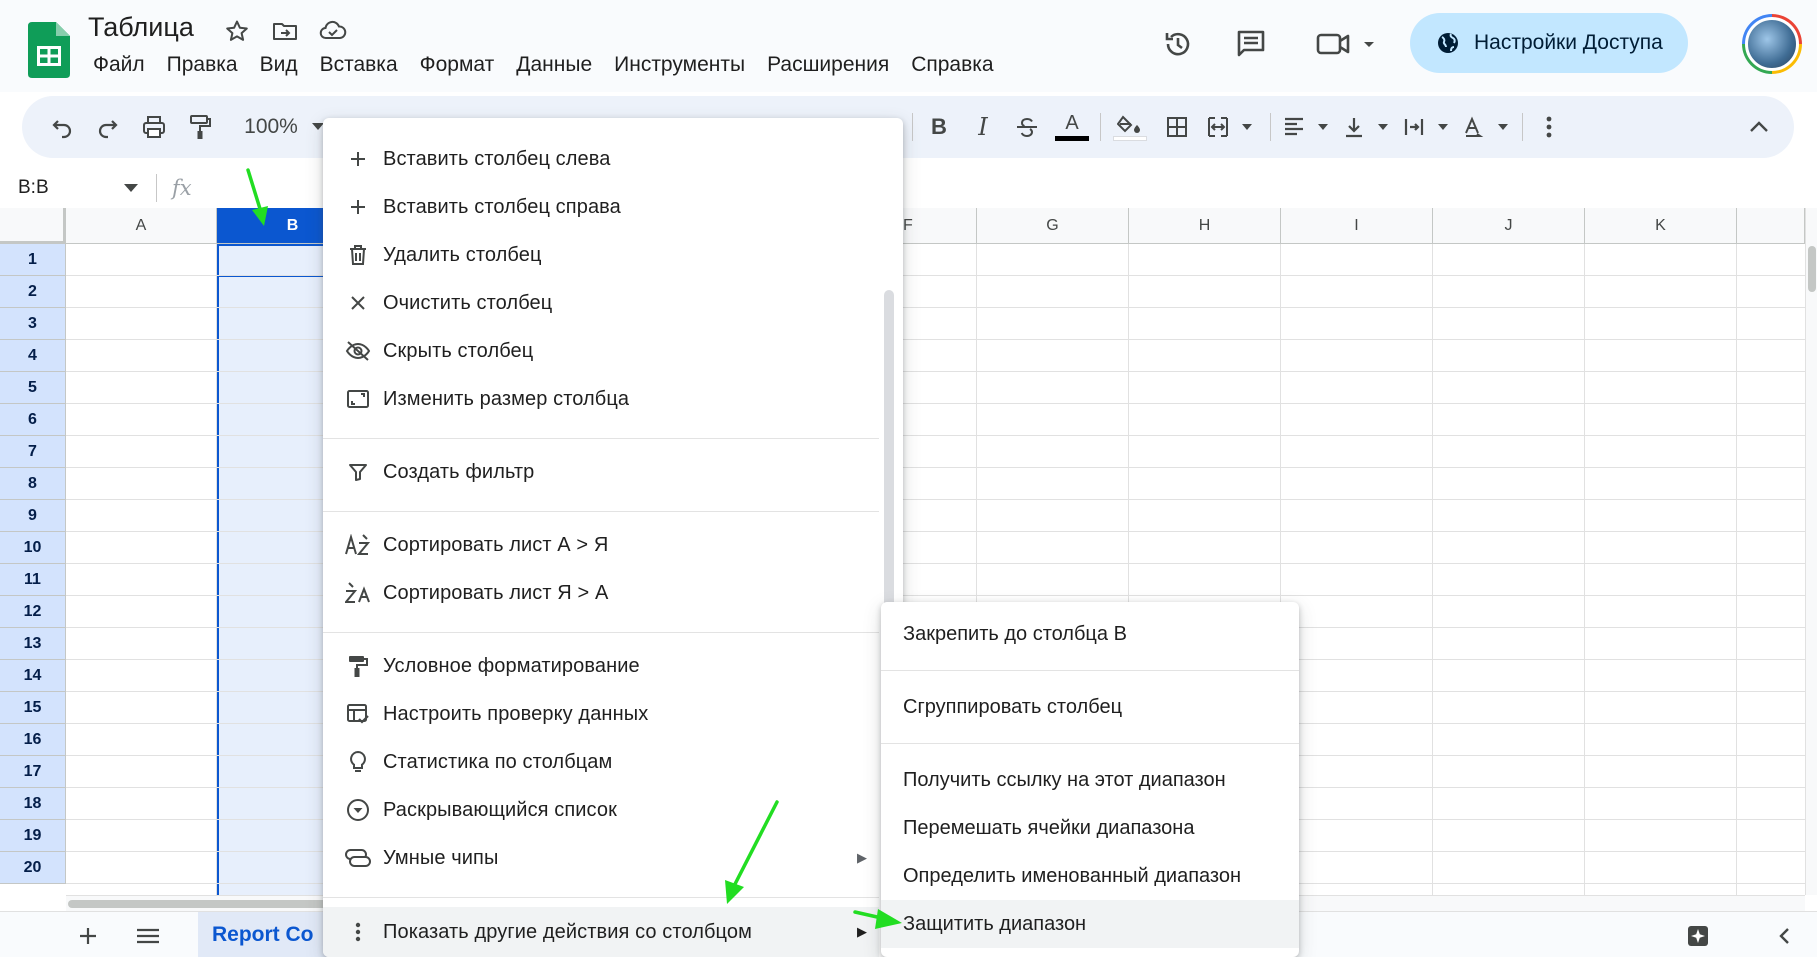 The height and width of the screenshot is (957, 1817). I want to click on version-history-icon, so click(1178, 44).